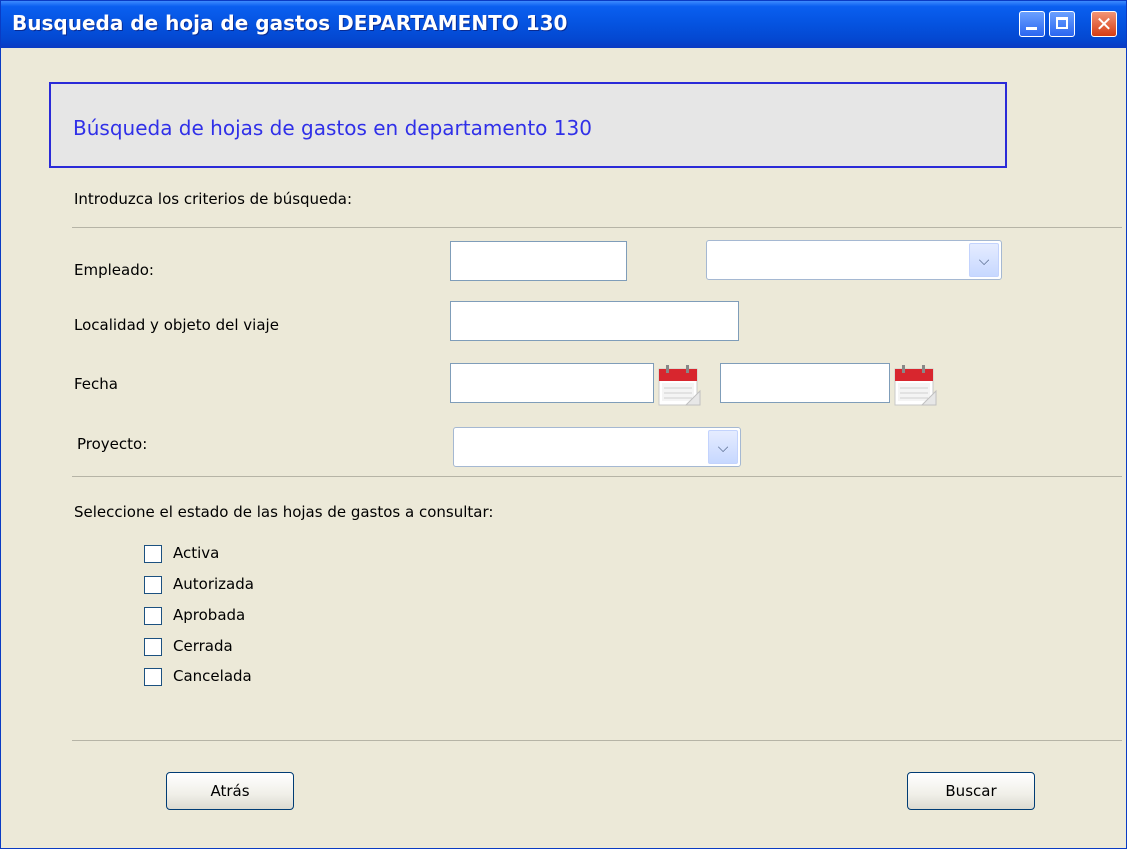  I want to click on checkbox-cancelada, so click(153, 677).